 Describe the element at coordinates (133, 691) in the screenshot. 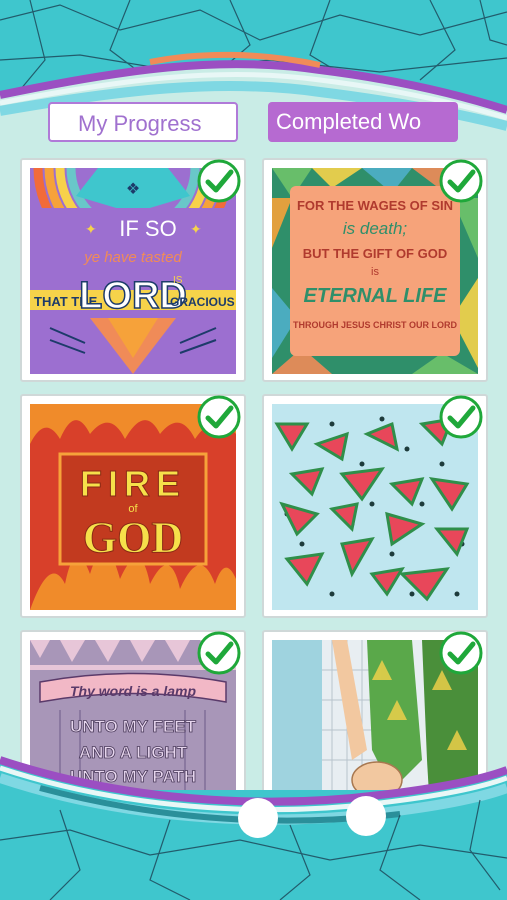

I see `art-text: Thy word is a lamp` at that location.